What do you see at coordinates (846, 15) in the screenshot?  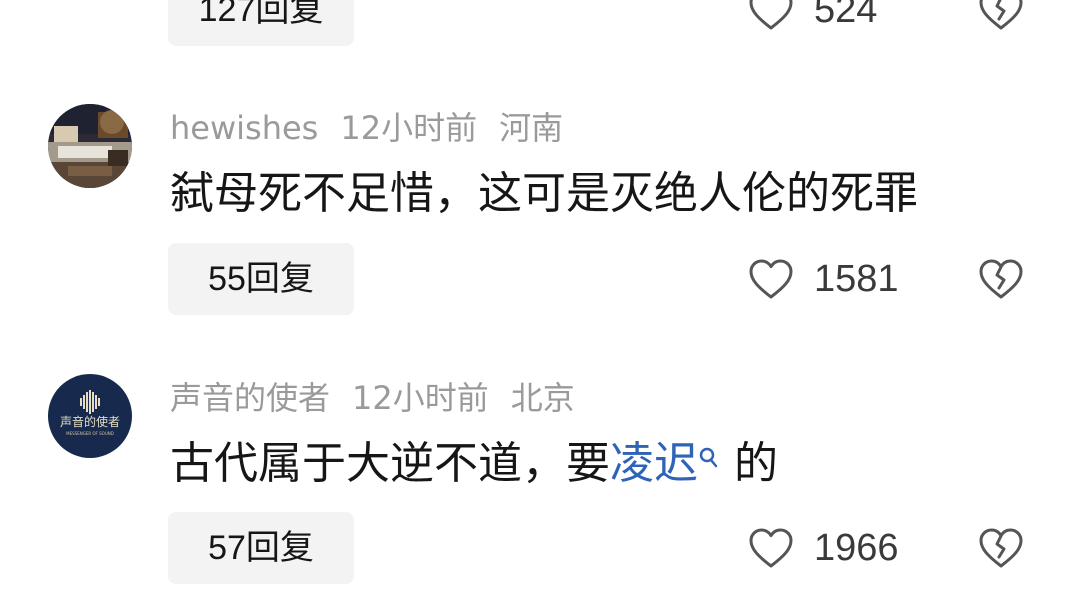 I see `like-count: 524` at bounding box center [846, 15].